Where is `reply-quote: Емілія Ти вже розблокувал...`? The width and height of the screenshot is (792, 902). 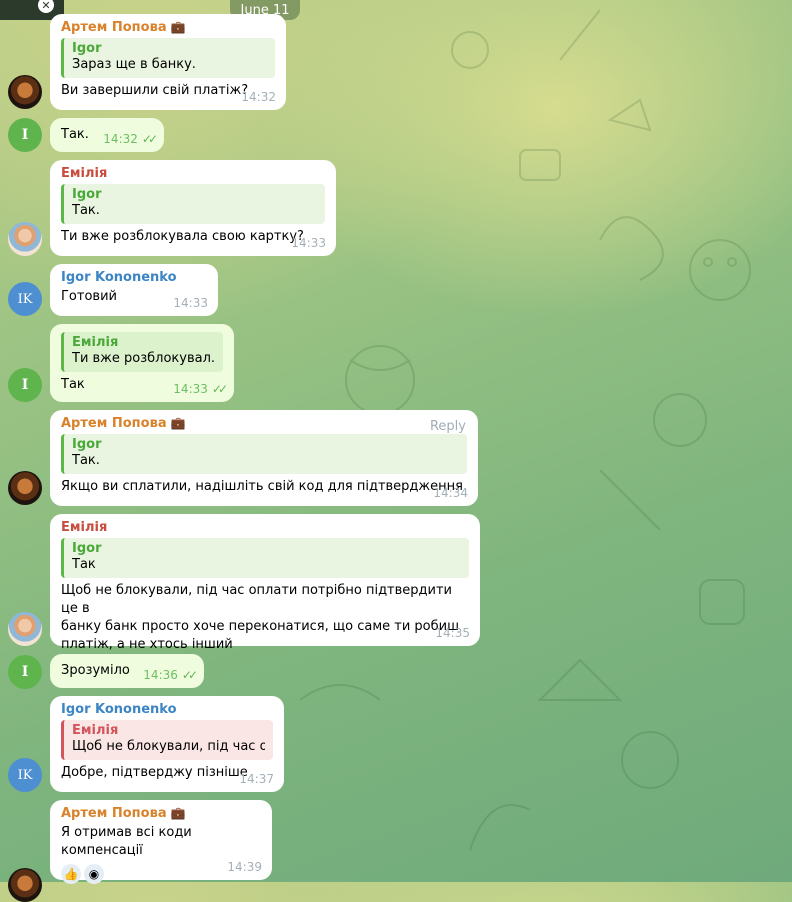 reply-quote: Емілія Ти вже розблокувал... is located at coordinates (142, 352).